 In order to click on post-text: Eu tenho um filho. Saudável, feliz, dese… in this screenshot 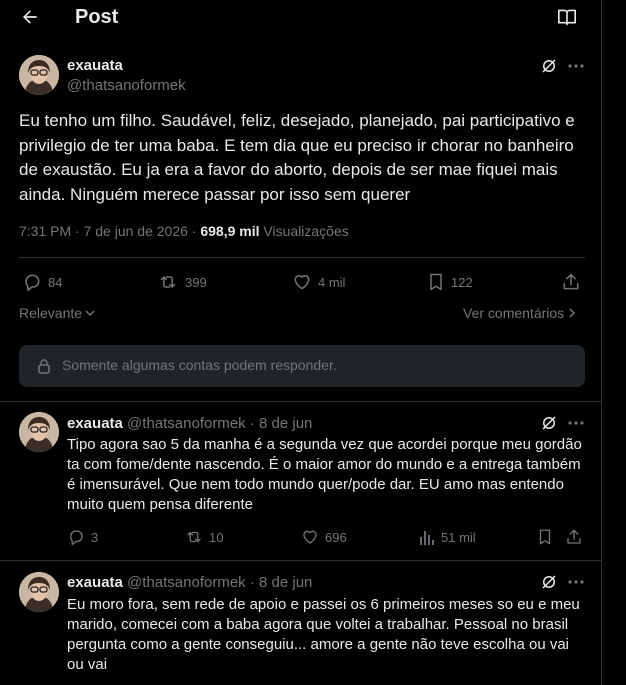, I will do `click(297, 157)`.